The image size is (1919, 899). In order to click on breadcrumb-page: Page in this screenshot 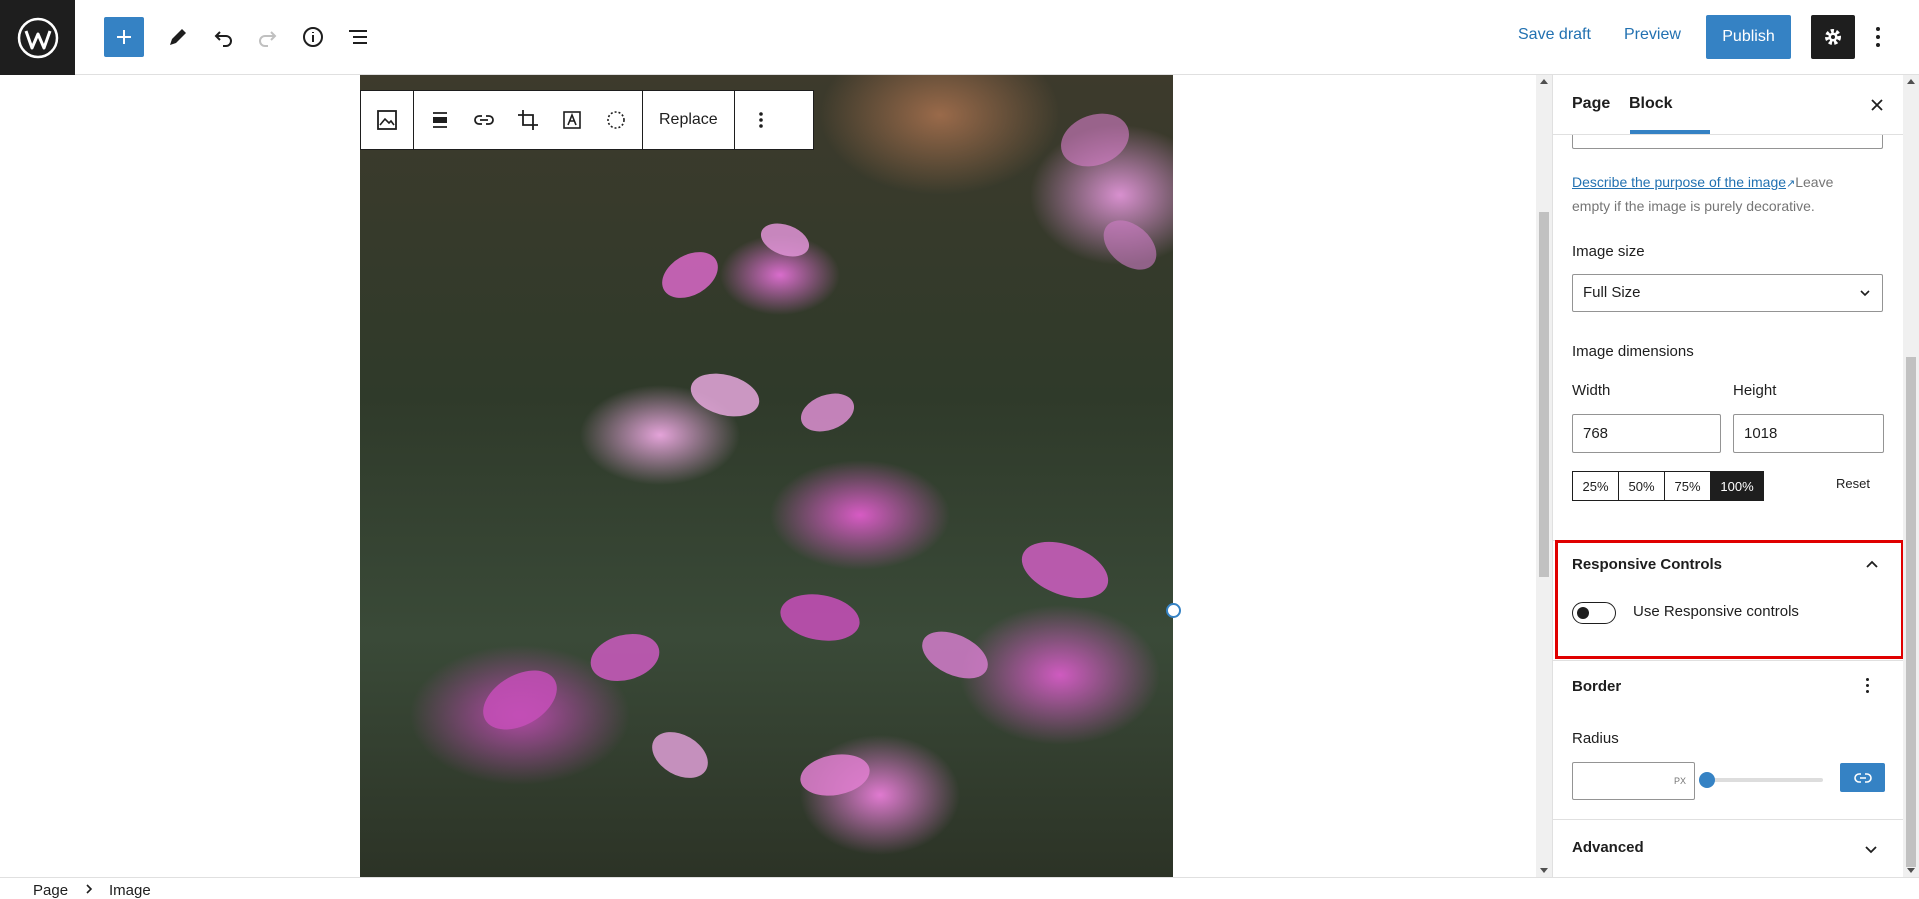, I will do `click(50, 890)`.